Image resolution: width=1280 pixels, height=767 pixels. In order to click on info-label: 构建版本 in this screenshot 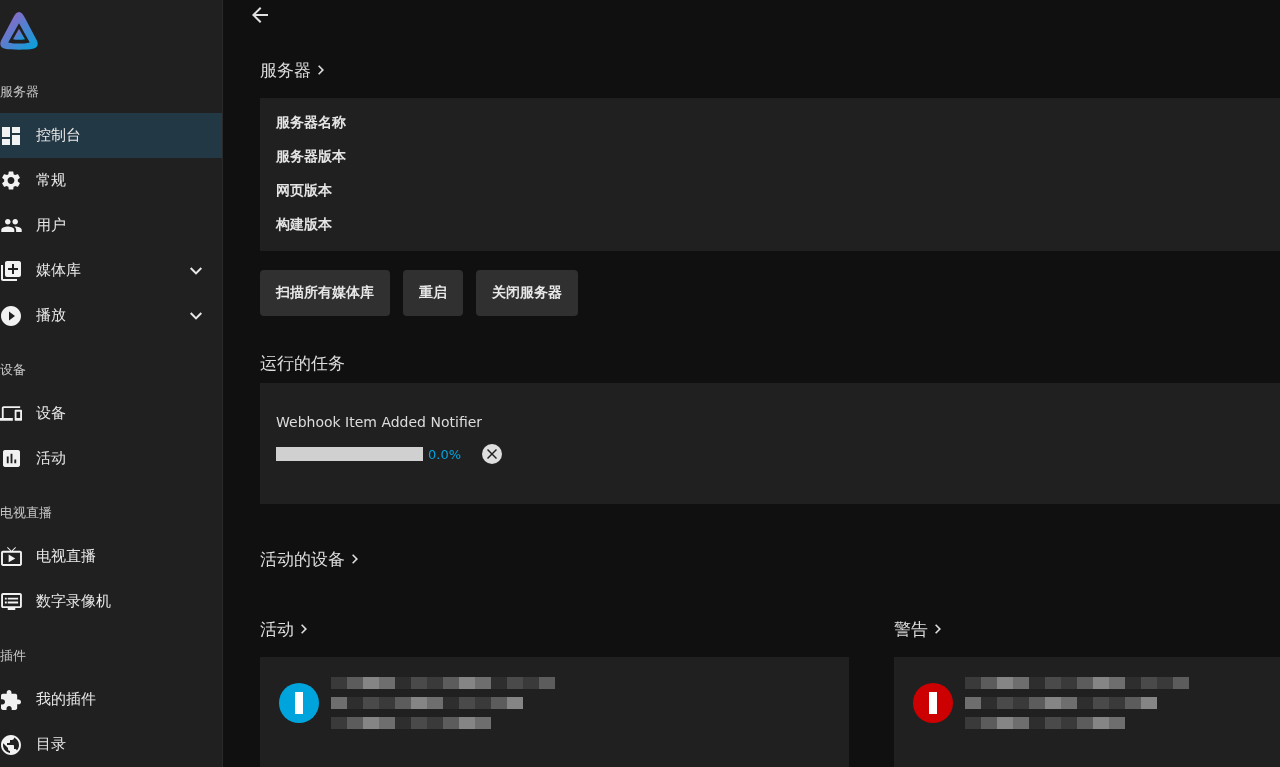, I will do `click(304, 224)`.